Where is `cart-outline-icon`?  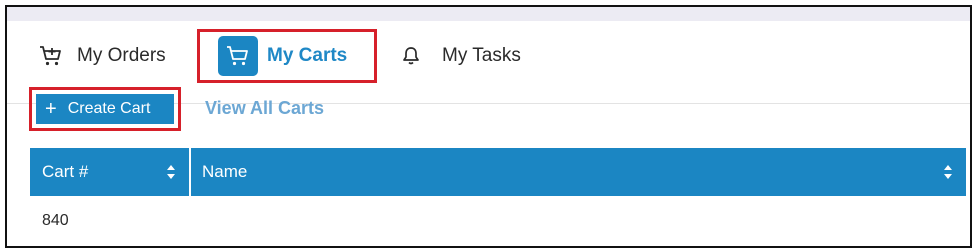 cart-outline-icon is located at coordinates (51, 56).